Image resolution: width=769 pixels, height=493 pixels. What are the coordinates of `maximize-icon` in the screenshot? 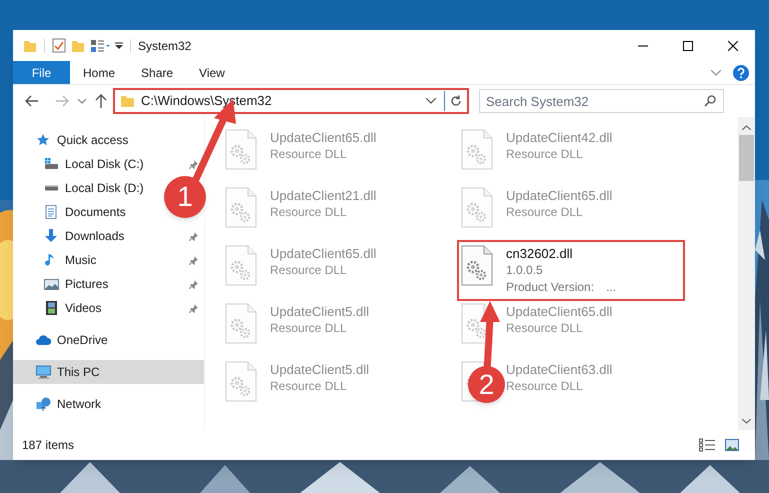 It's located at (687, 45).